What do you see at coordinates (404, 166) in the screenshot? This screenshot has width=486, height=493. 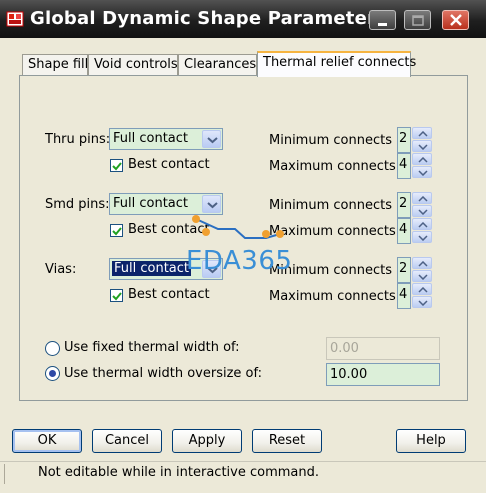 I see `thru-pins-max-value: 4` at bounding box center [404, 166].